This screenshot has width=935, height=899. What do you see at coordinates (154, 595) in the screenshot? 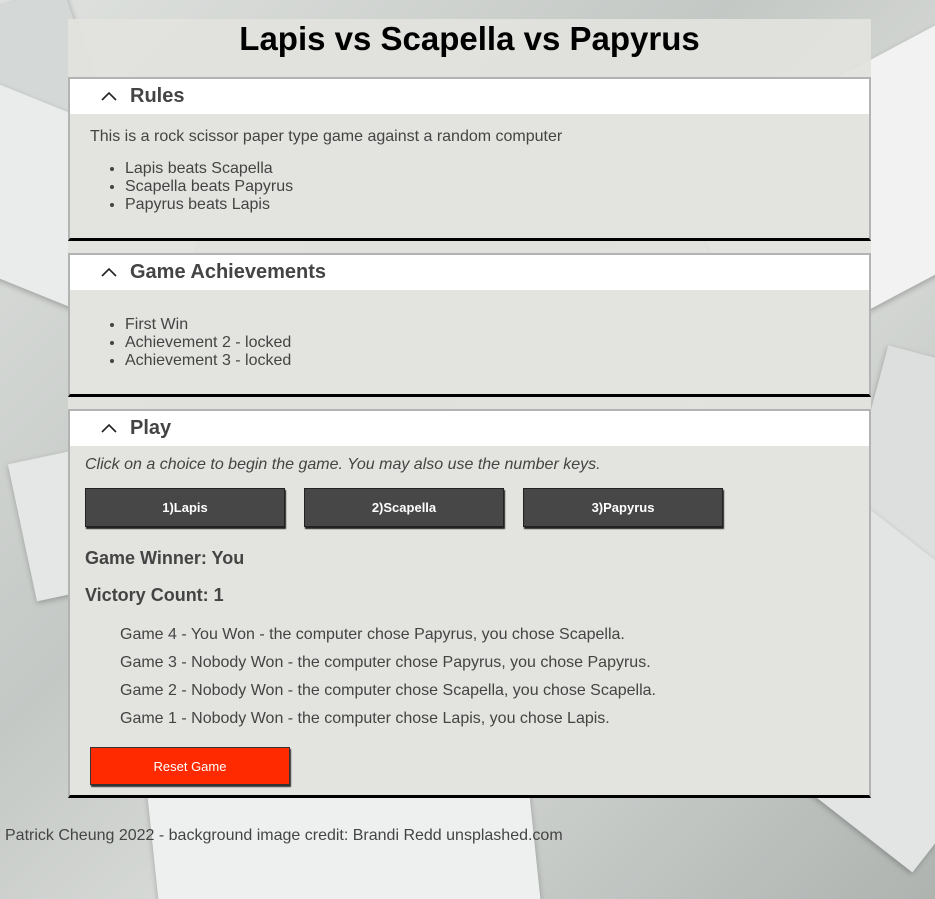
I see `victory-count: Victory Count: 1` at bounding box center [154, 595].